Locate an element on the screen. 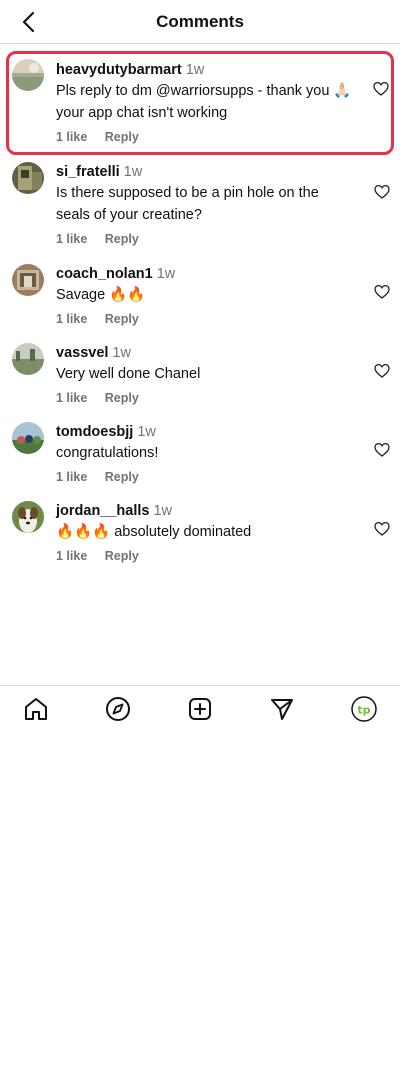  profile-avatar-icon: tp is located at coordinates (364, 709).